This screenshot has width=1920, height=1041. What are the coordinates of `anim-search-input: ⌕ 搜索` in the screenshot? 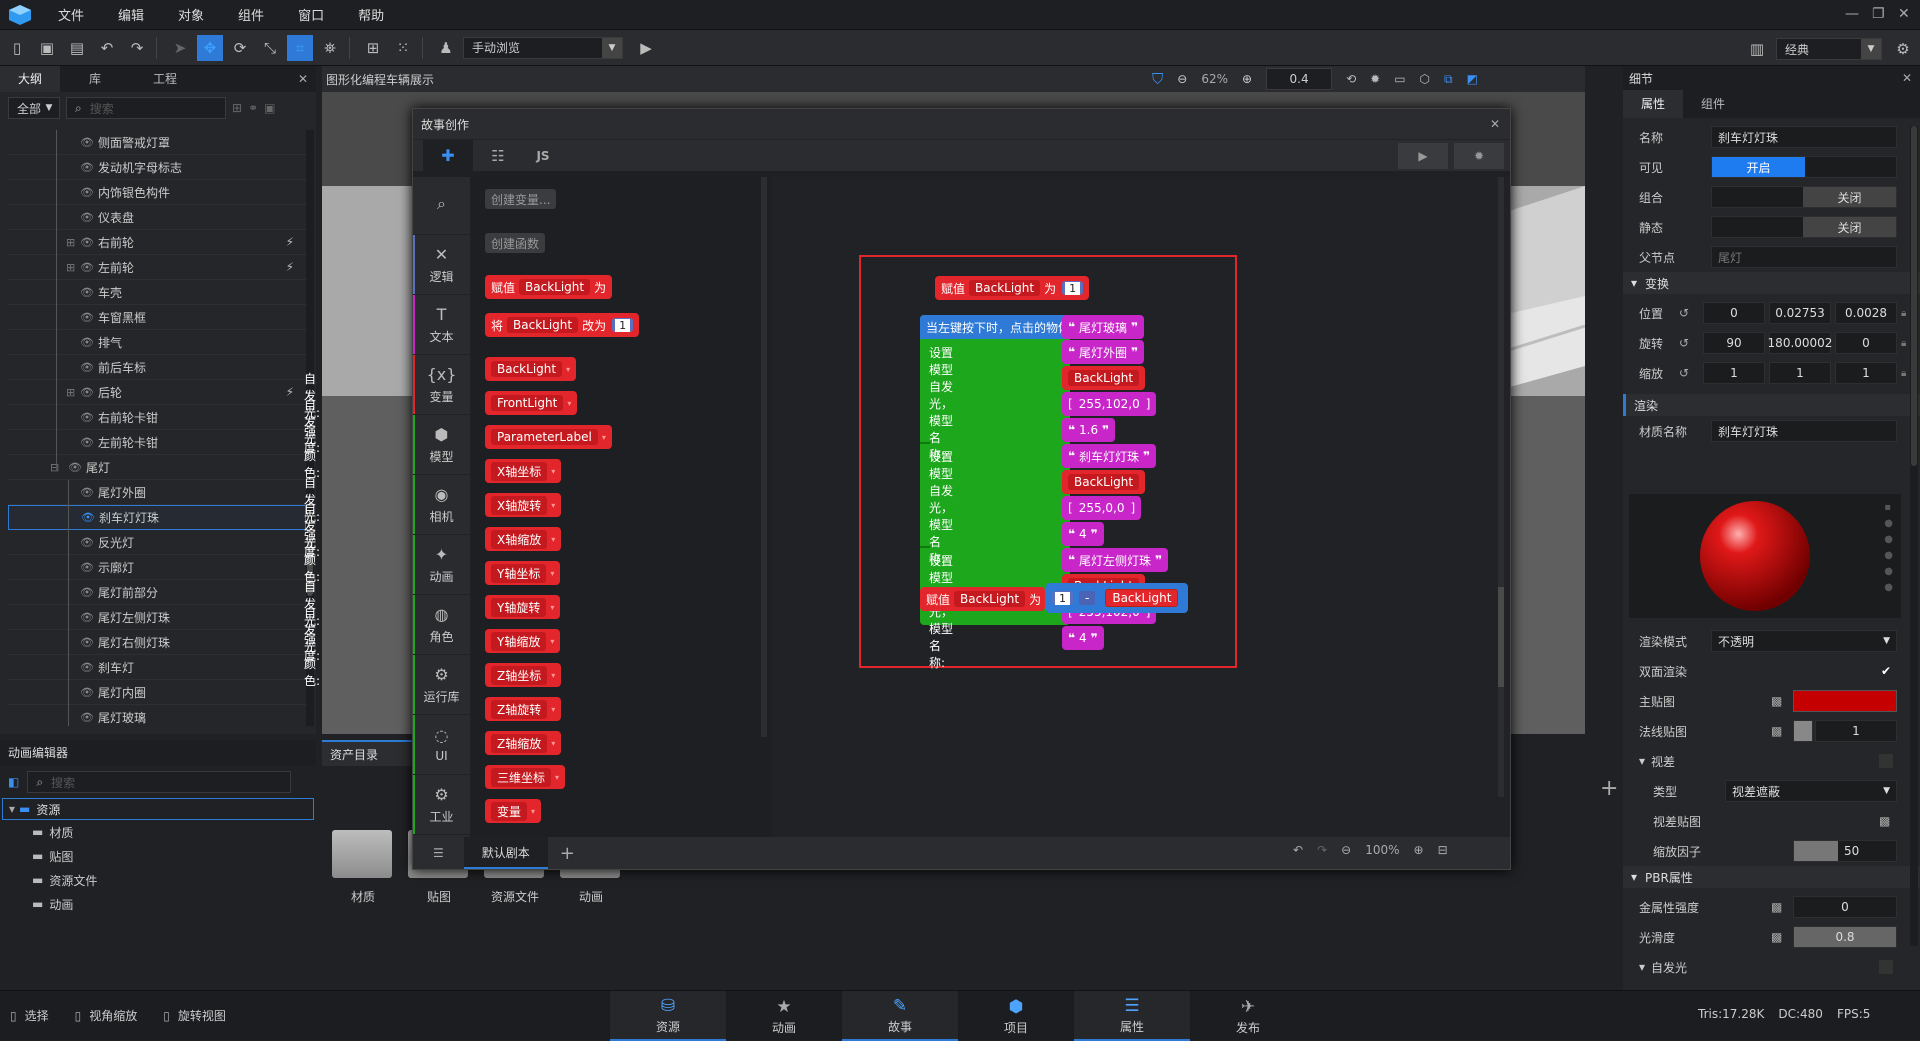 It's located at (159, 782).